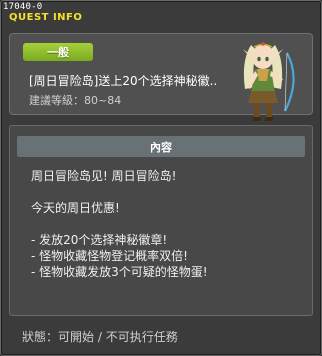  Describe the element at coordinates (161, 146) in the screenshot. I see `content-header: 內容` at that location.